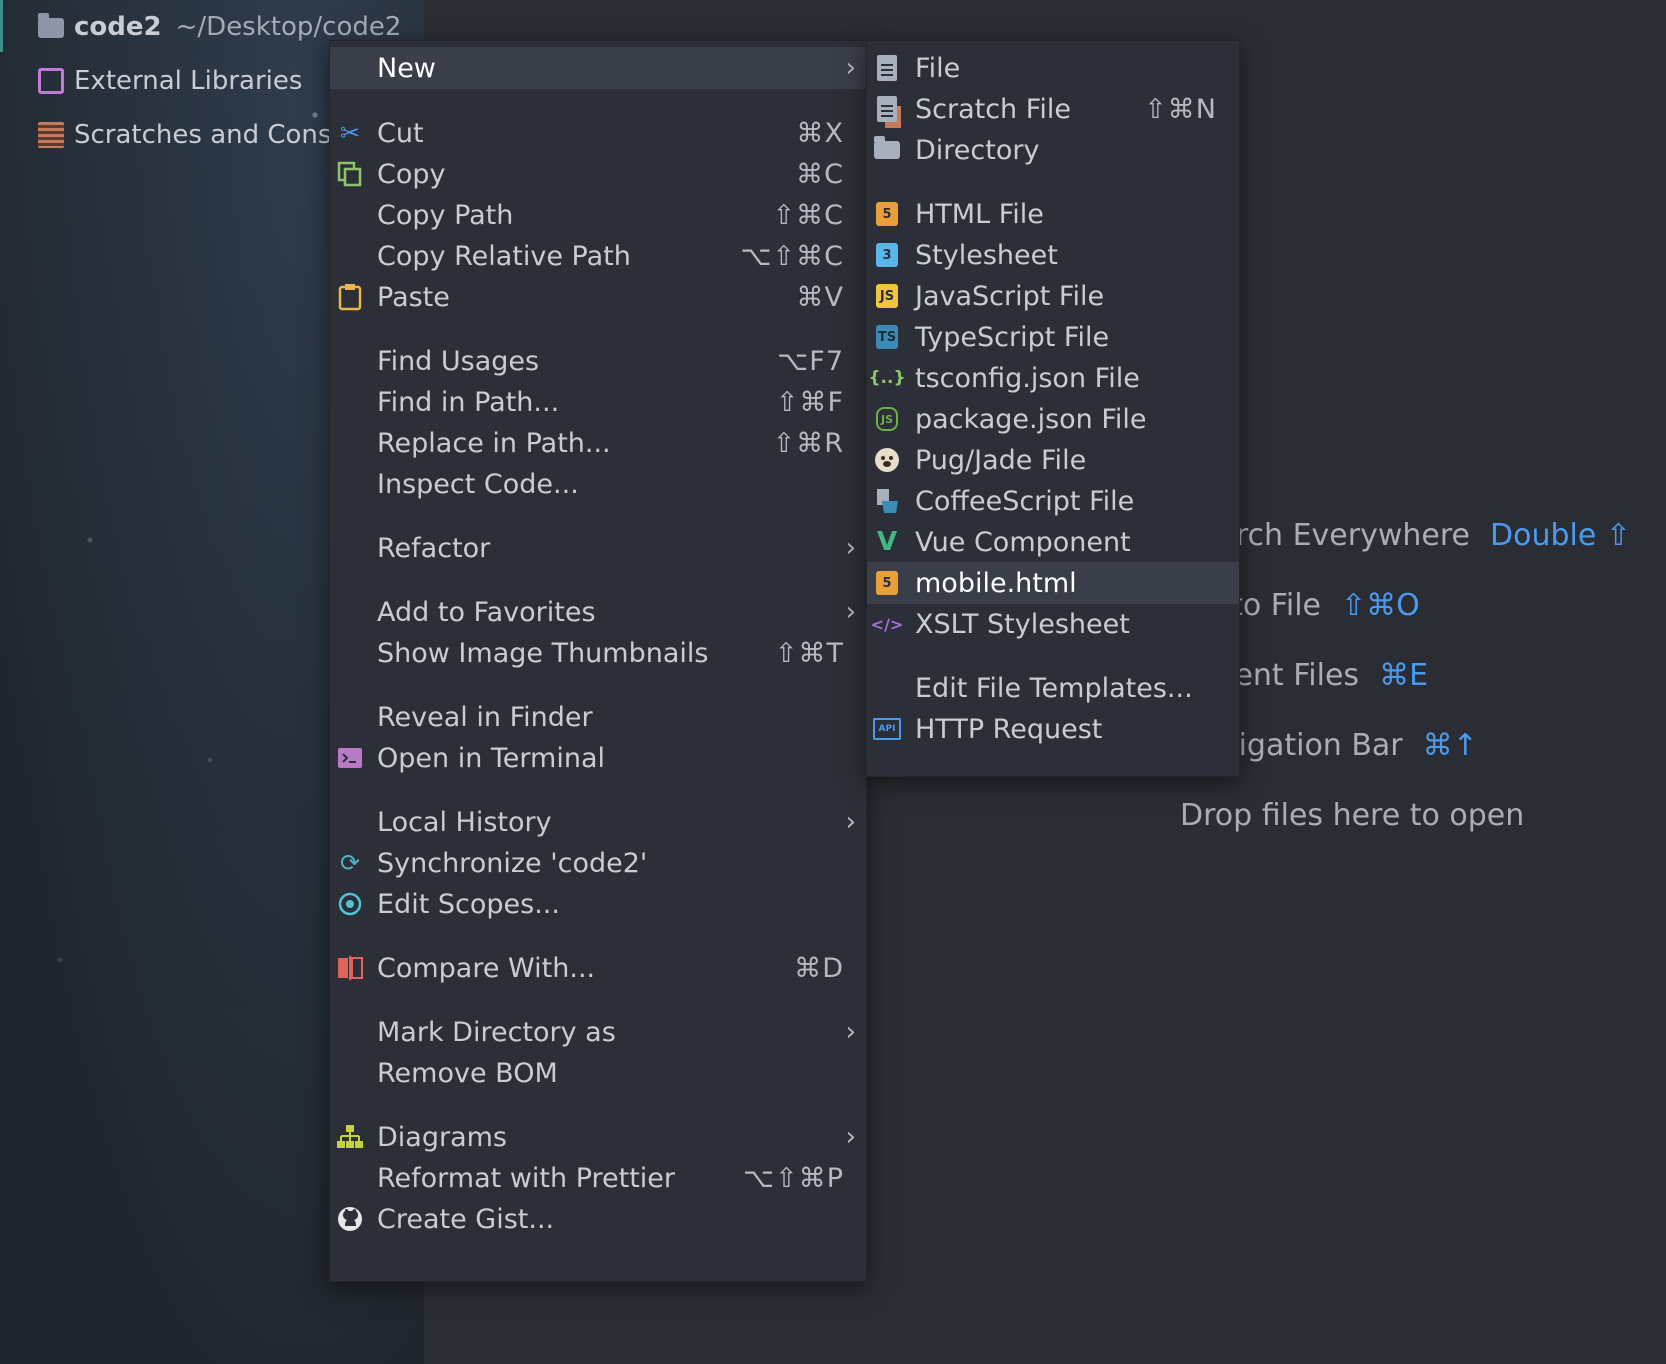  I want to click on copy-icon, so click(350, 174).